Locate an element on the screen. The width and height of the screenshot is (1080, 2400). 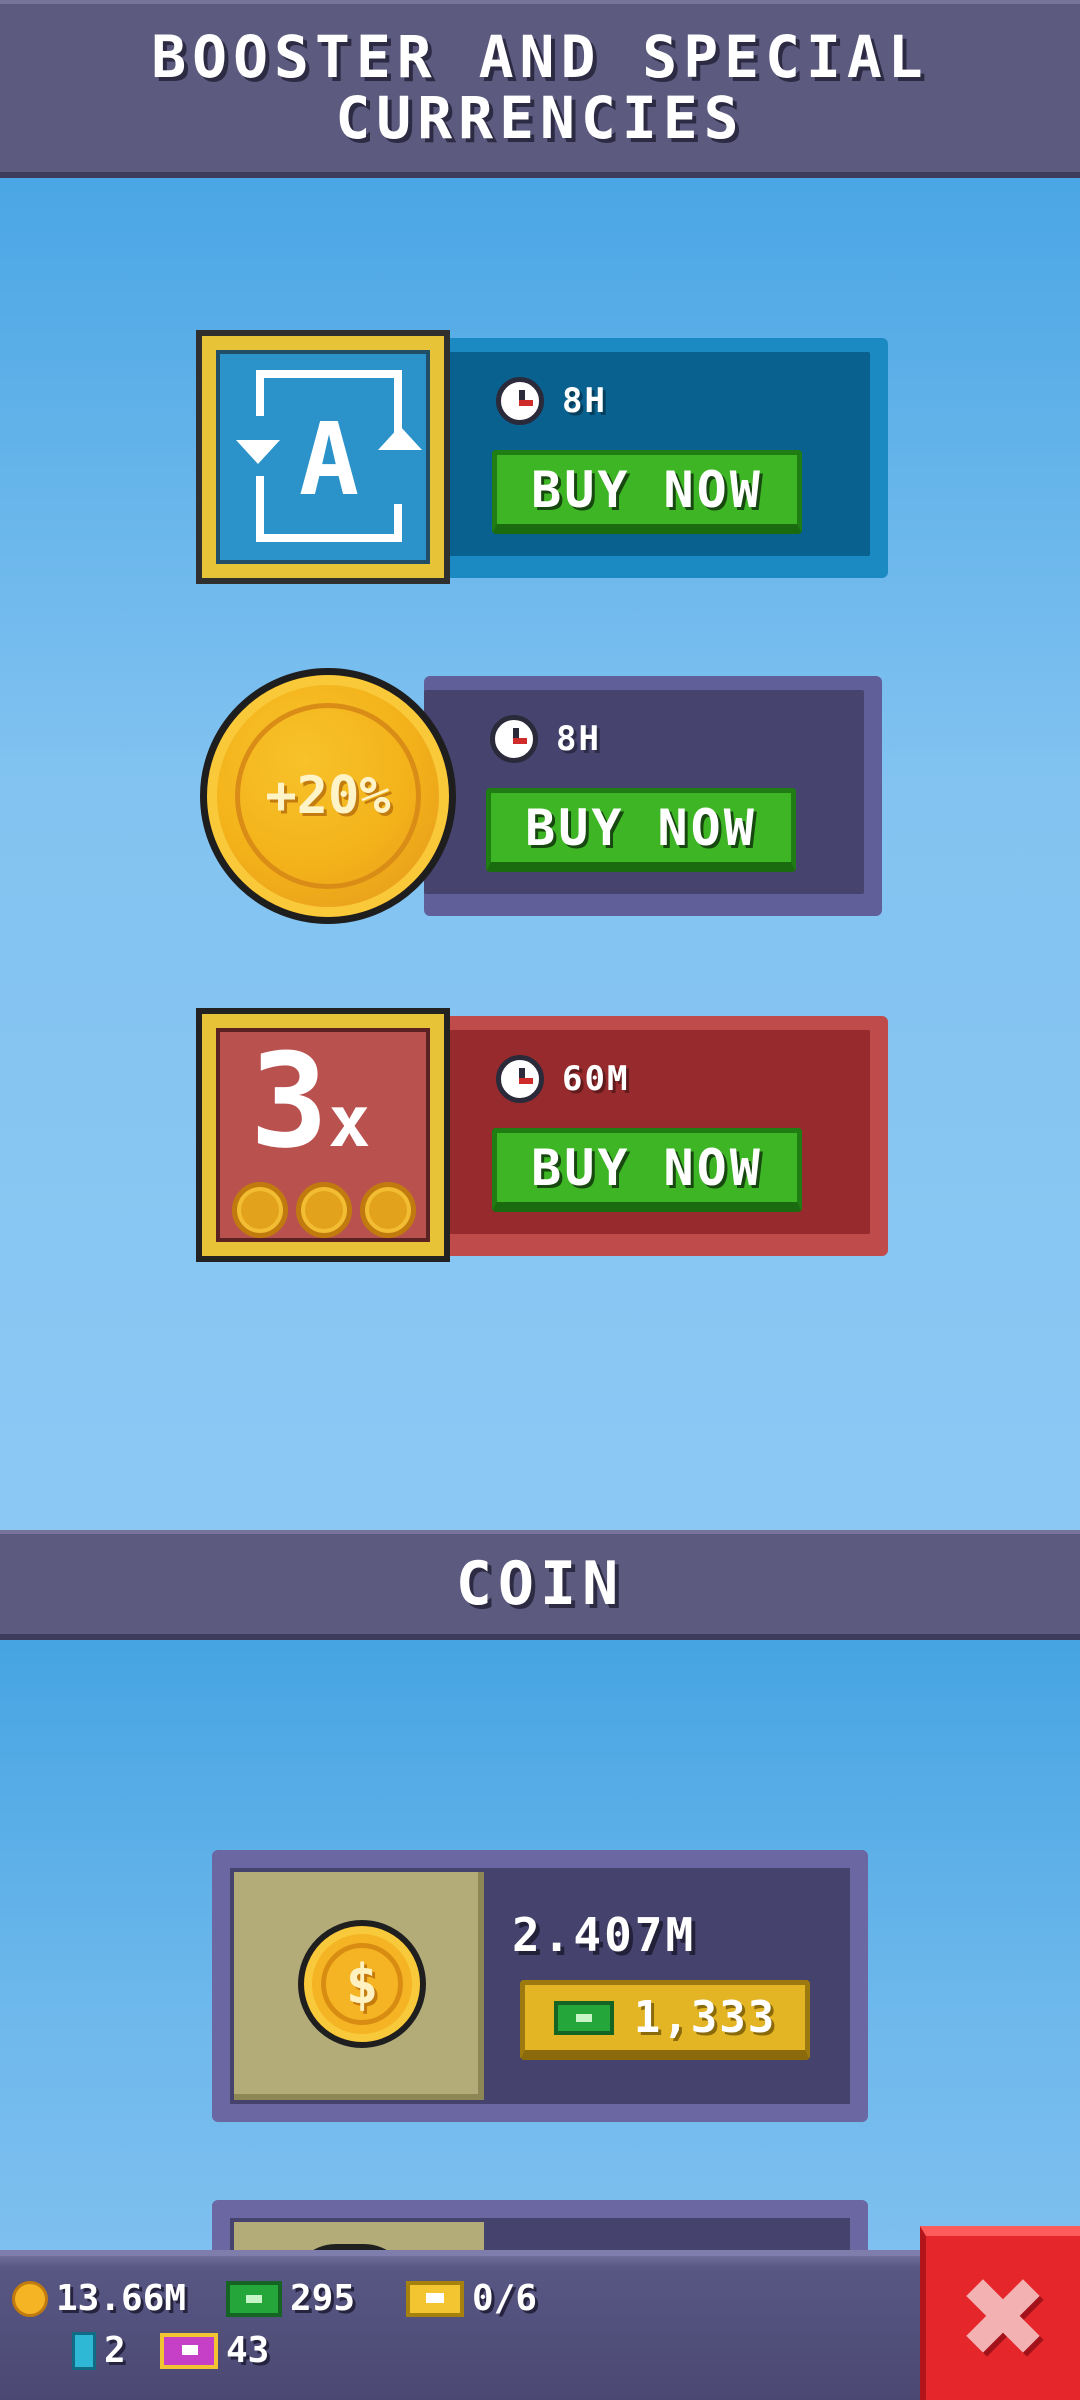
page-title: BOOSTER AND SPECIAL CURRENCIES is located at coordinates (540, 87).